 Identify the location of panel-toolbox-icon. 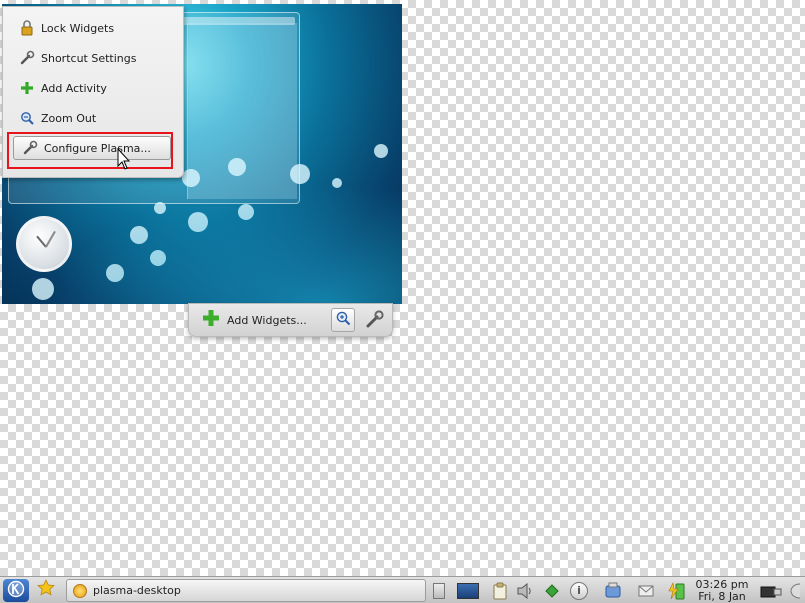
(795, 590).